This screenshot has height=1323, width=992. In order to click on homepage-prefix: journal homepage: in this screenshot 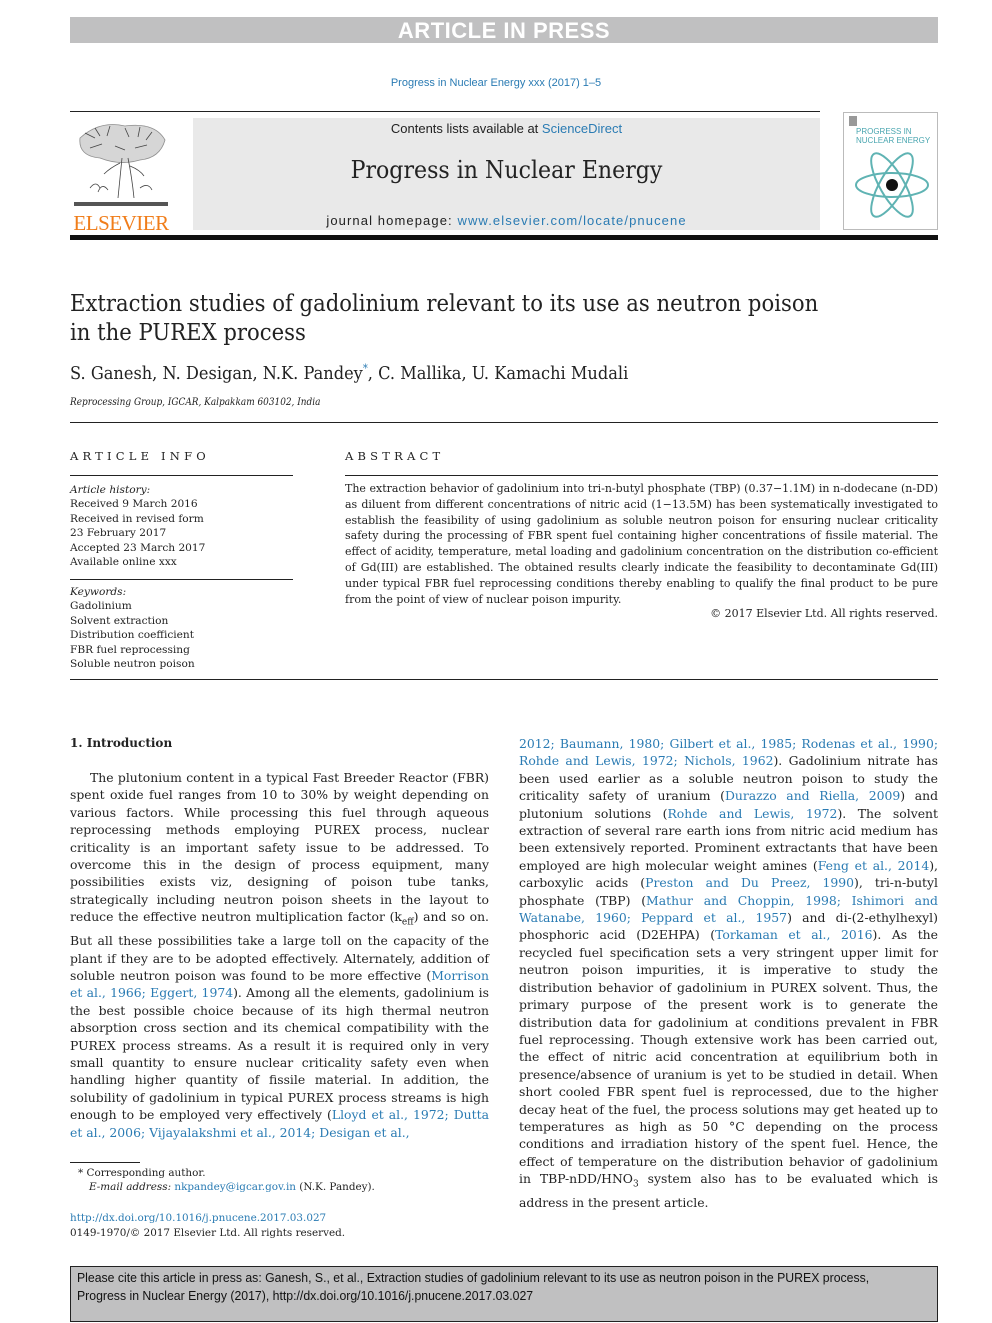, I will do `click(392, 220)`.